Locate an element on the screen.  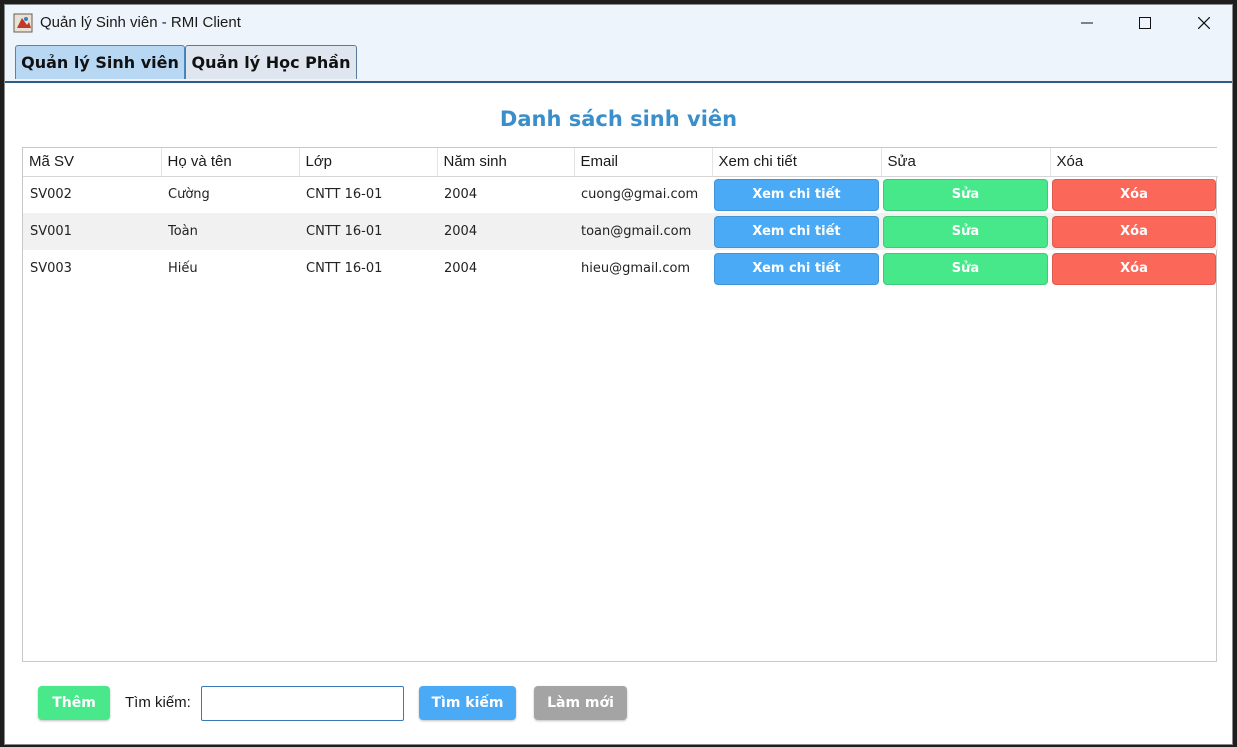
title-bar: Quản lý Sinh viên - RMI Client is located at coordinates (618, 23).